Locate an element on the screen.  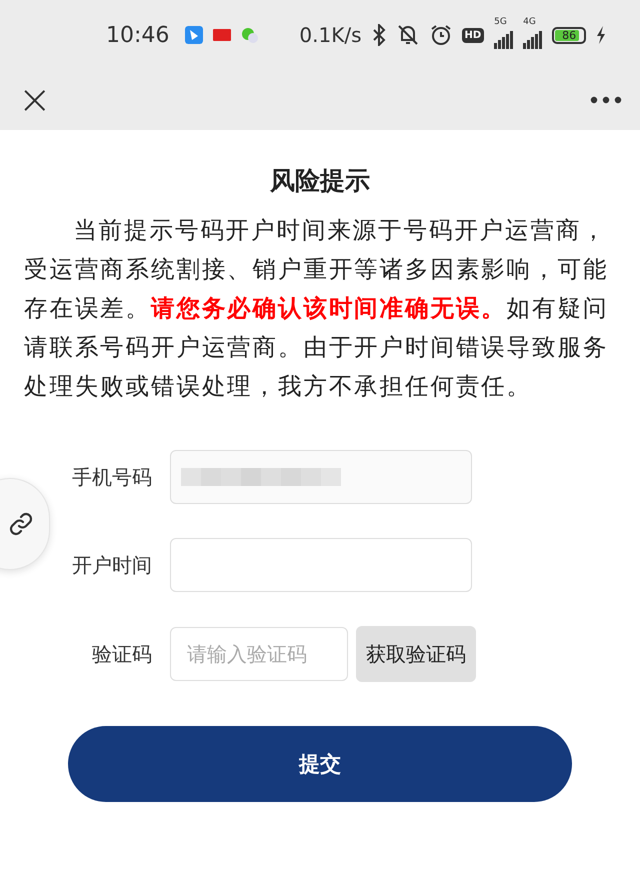
bluetooth-icon is located at coordinates (379, 35).